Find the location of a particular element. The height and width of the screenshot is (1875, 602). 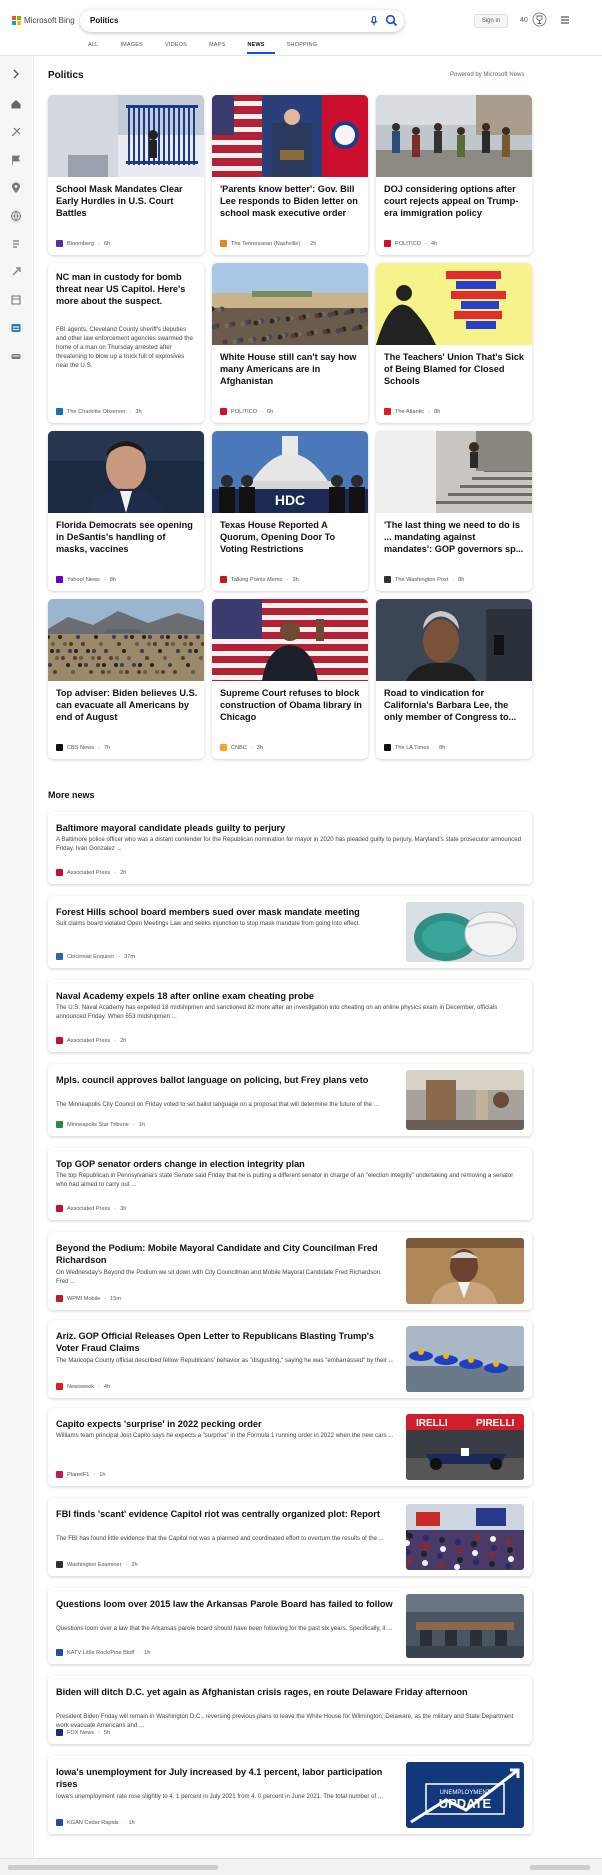

sign-in-button: Sign in is located at coordinates (491, 21).